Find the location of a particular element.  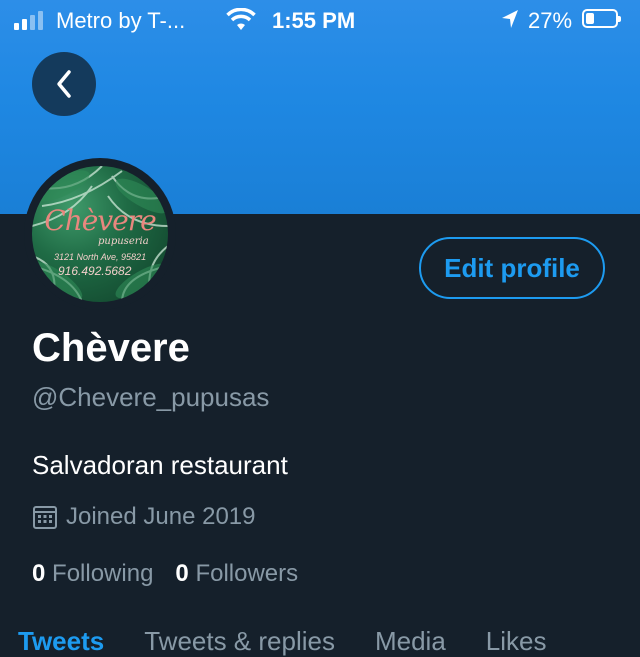

tab-media: Media is located at coordinates (410, 641).